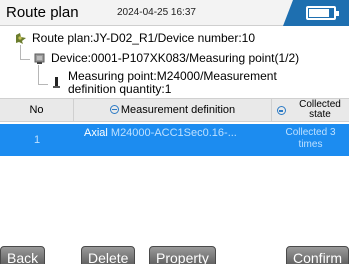  I want to click on column-definition: Measurement definition, so click(173, 110).